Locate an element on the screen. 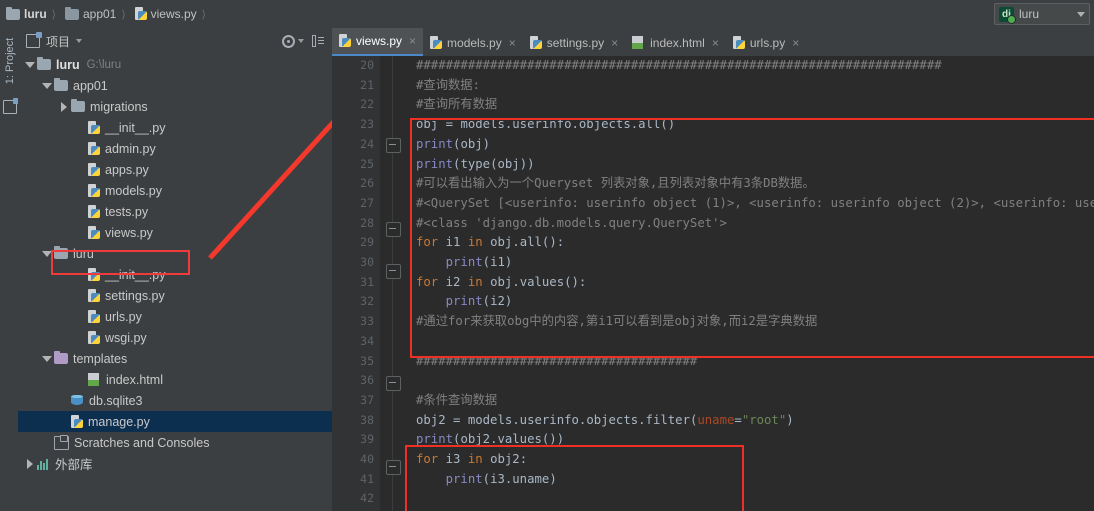 The image size is (1094, 511). editor-tab-settings-py: settings.py × is located at coordinates (574, 42).